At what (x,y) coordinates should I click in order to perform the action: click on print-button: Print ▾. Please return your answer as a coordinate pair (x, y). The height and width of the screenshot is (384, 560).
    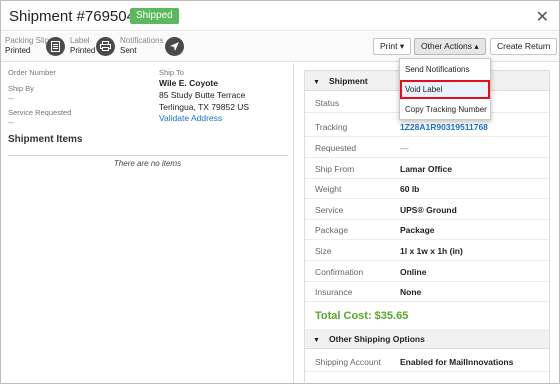
    Looking at the image, I should click on (392, 46).